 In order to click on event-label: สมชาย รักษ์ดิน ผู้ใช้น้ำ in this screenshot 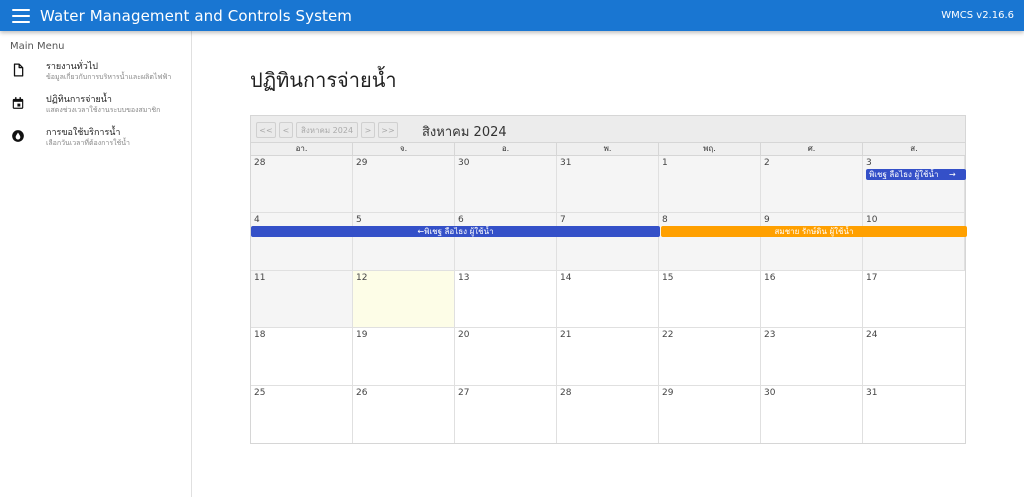, I will do `click(814, 232)`.